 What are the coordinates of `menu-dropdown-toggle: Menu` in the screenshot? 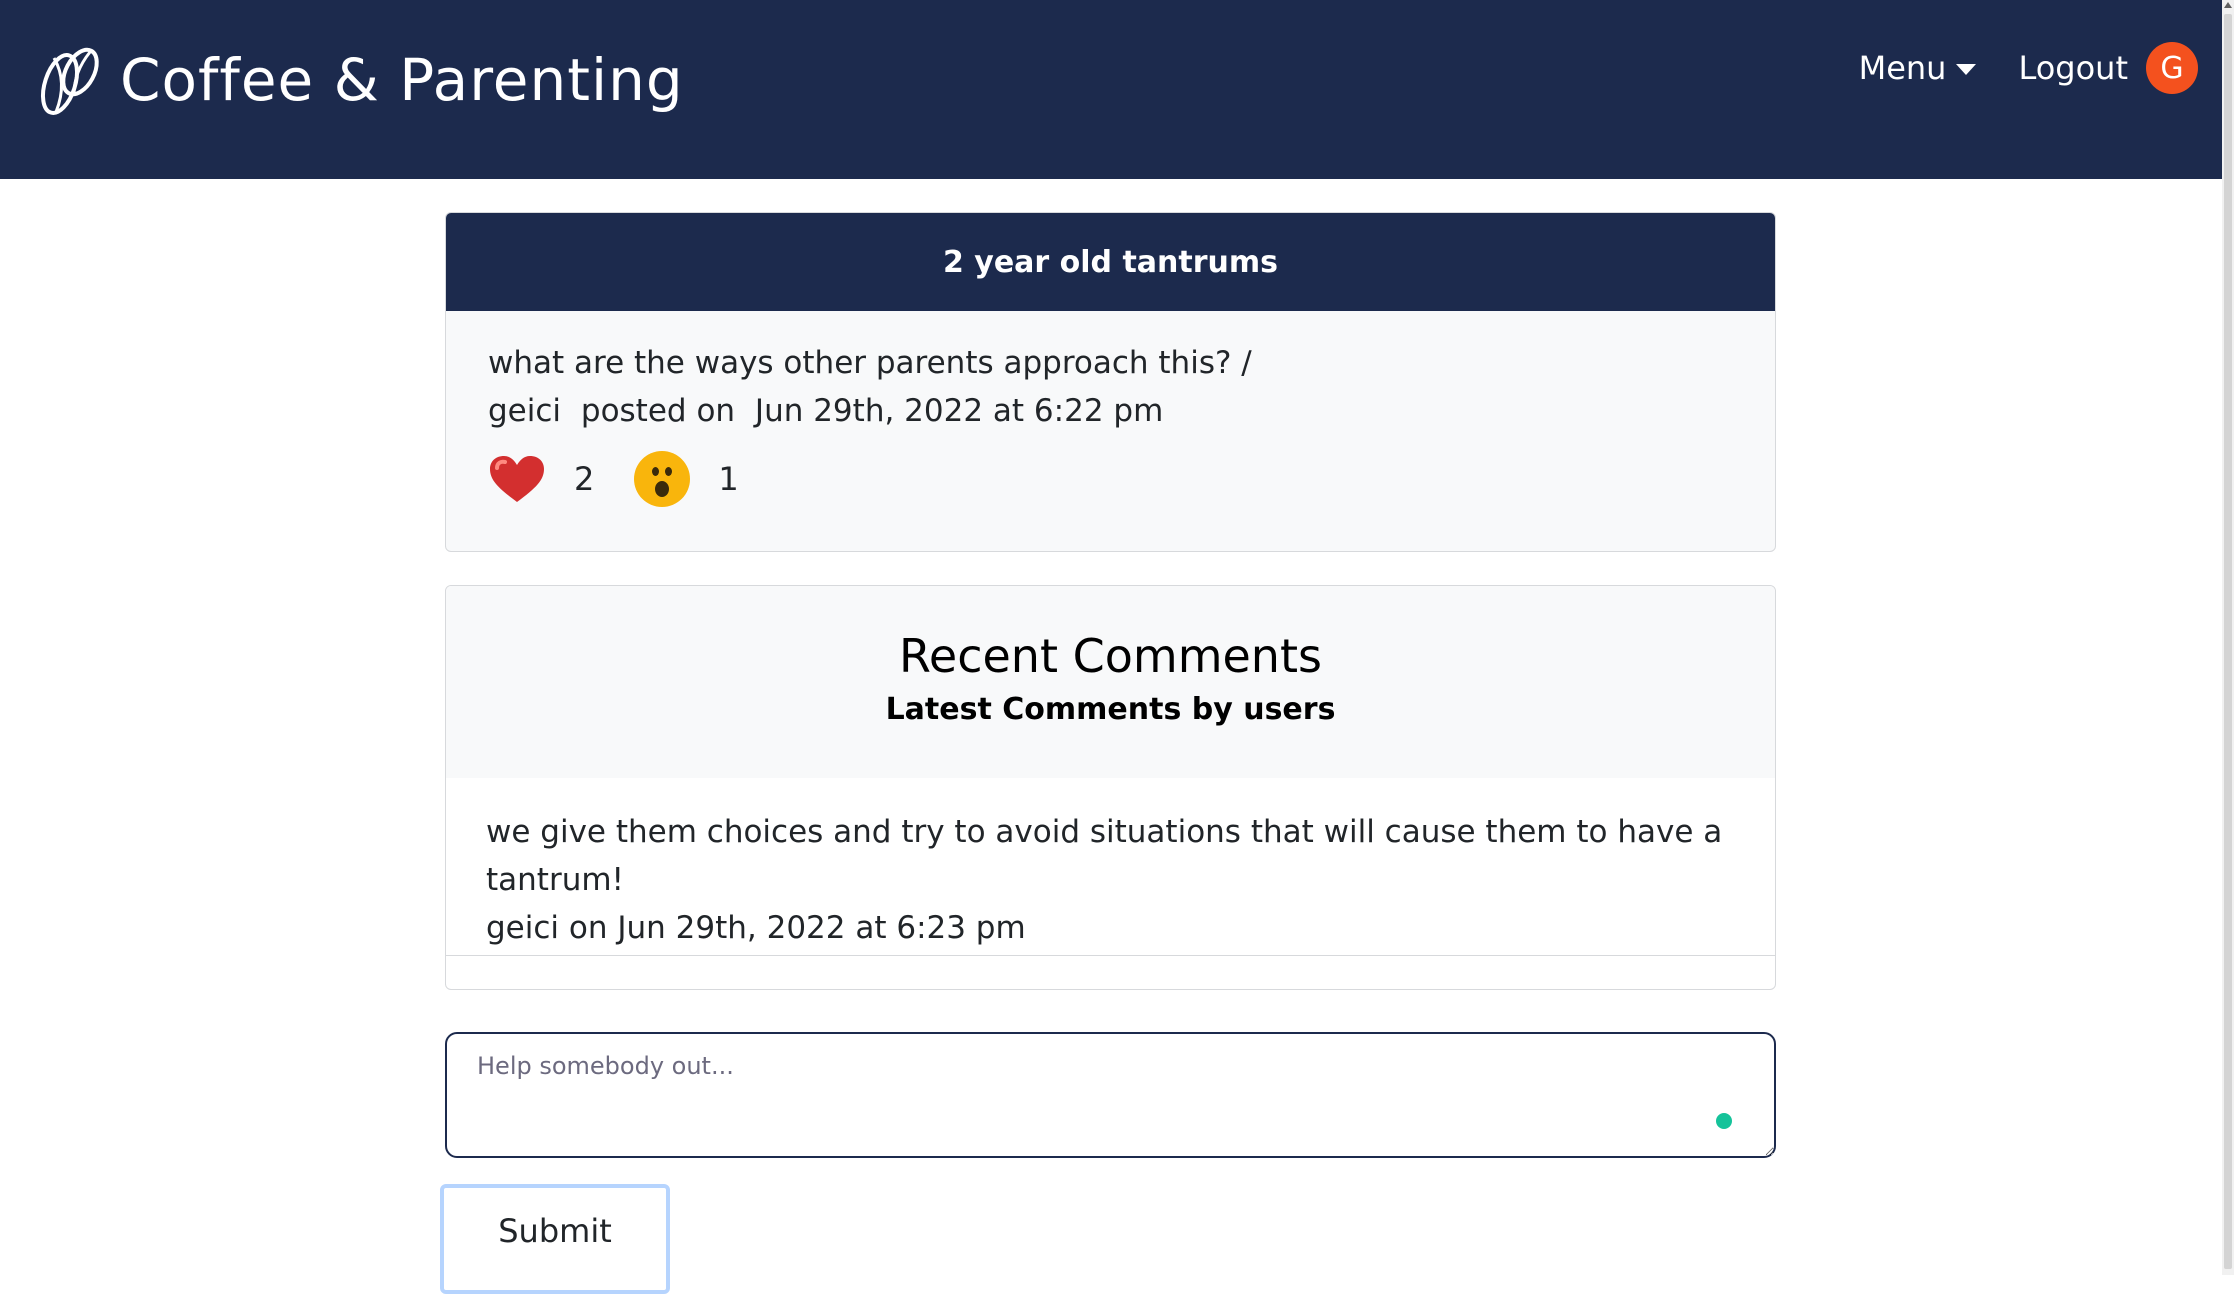 It's located at (1918, 68).